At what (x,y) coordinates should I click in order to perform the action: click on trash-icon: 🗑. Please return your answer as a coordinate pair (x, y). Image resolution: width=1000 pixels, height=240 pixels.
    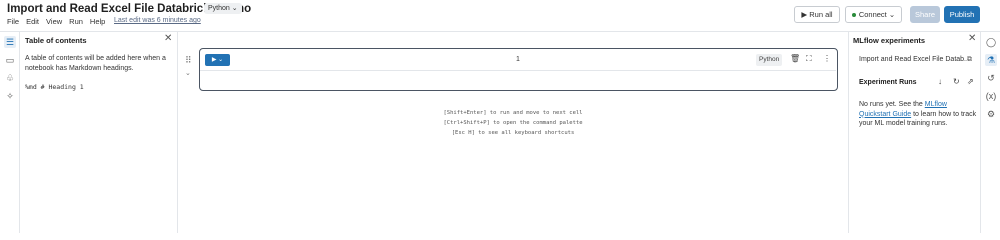
    Looking at the image, I should click on (795, 58).